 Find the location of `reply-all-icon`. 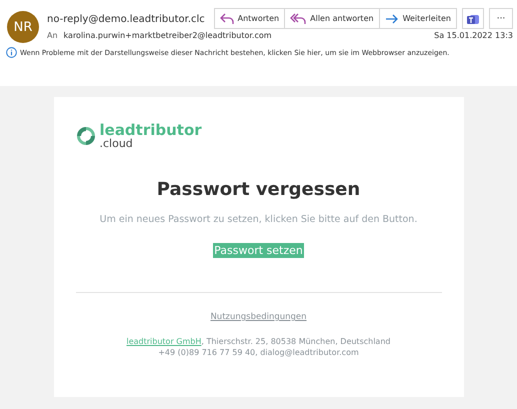

reply-all-icon is located at coordinates (298, 18).